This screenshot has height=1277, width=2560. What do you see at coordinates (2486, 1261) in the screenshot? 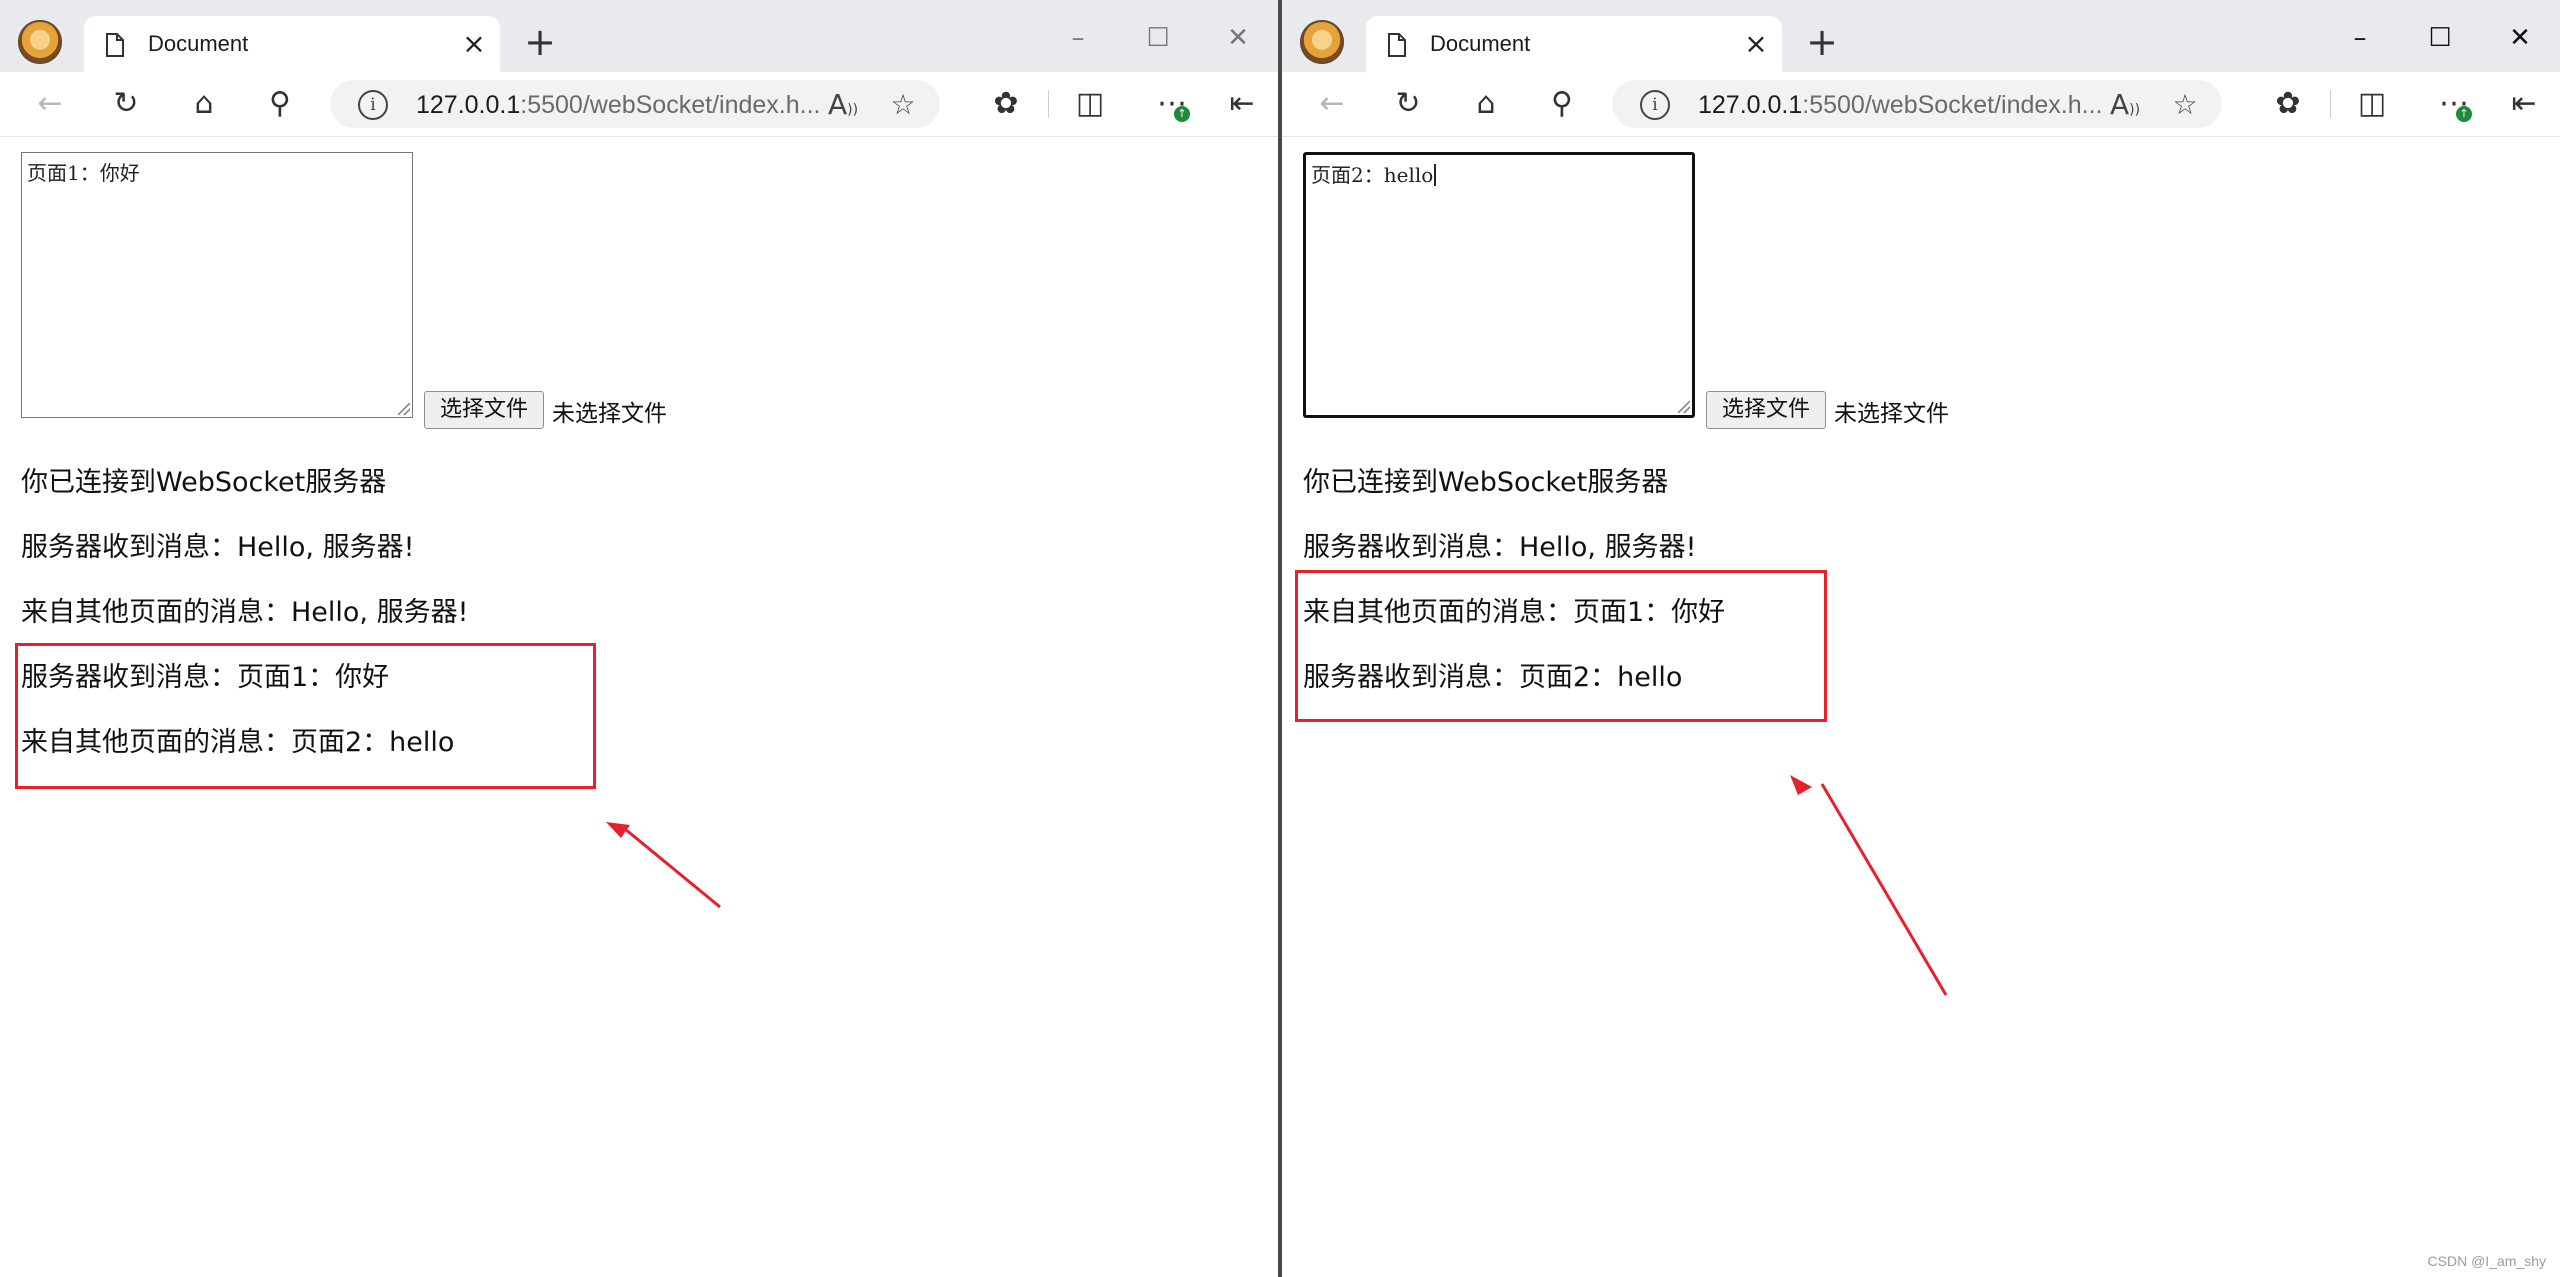
I see `watermark: CSDN @I_am_shy` at bounding box center [2486, 1261].